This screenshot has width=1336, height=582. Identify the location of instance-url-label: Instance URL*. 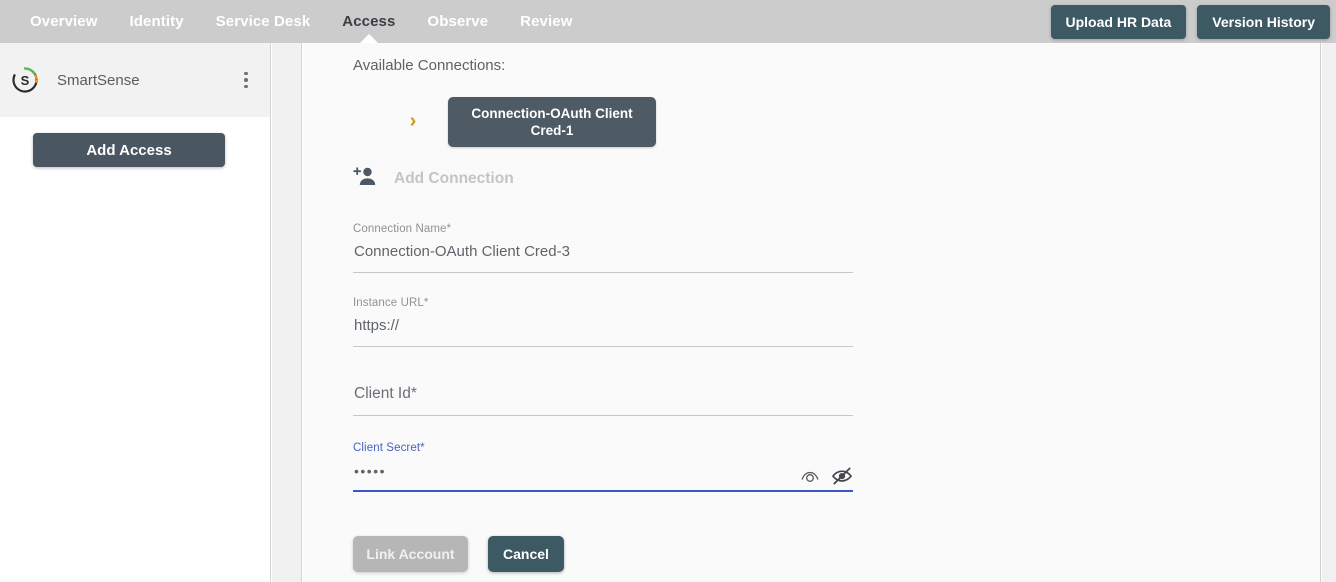
(391, 303).